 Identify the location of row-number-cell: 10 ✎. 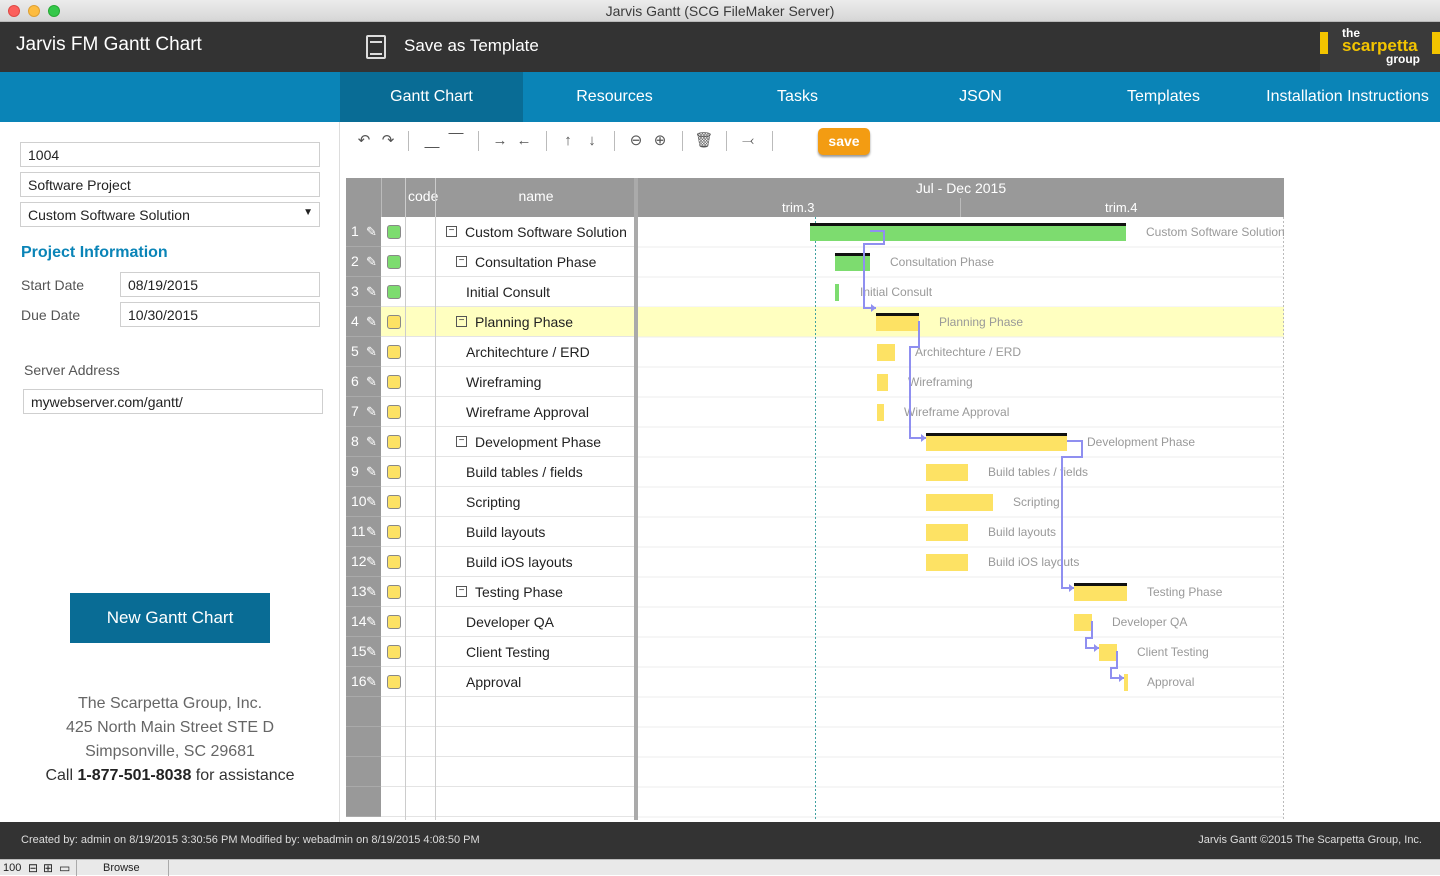
(363, 502).